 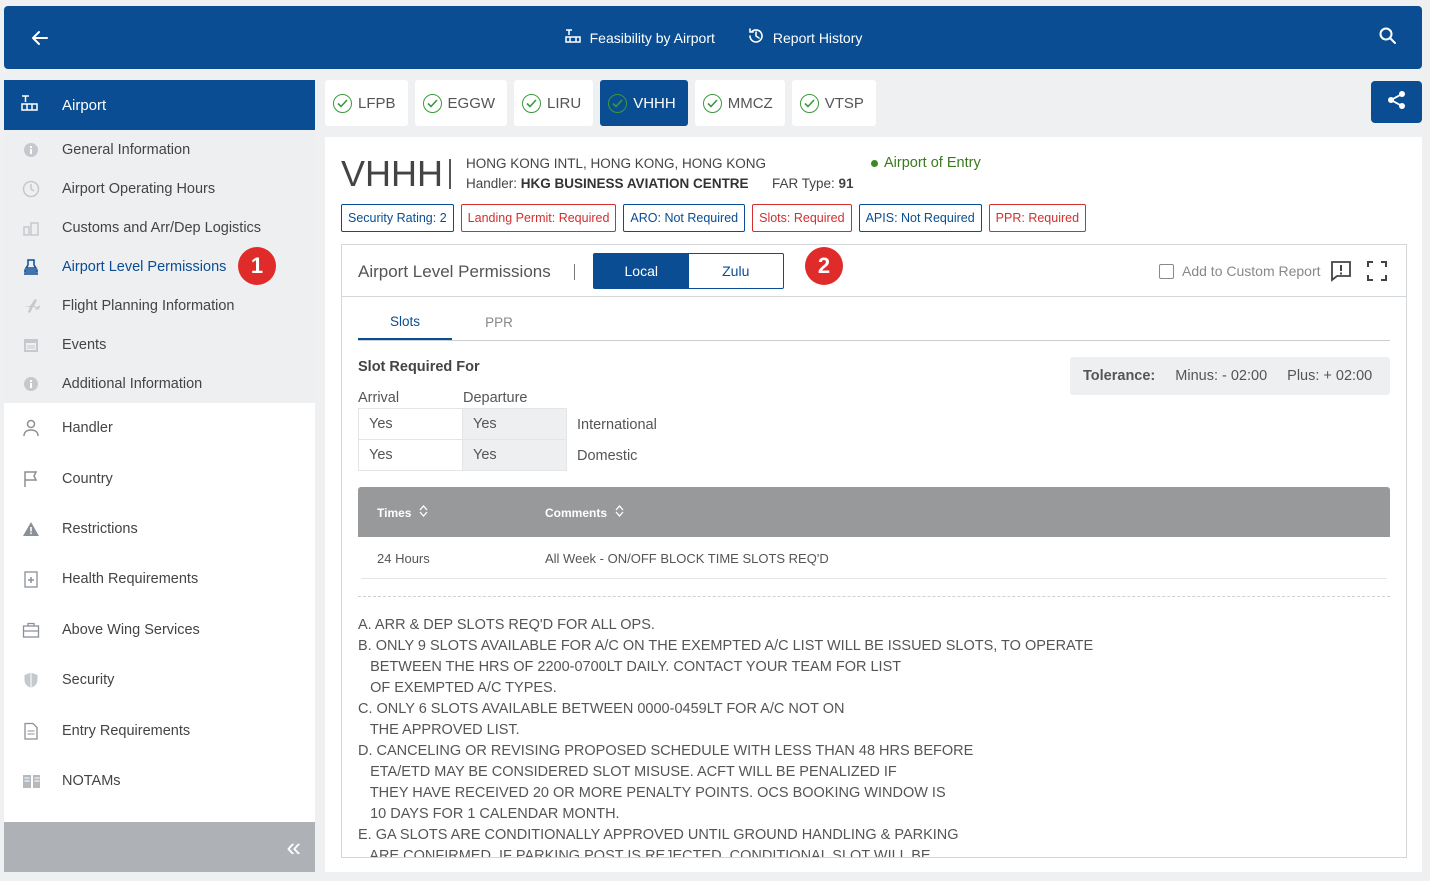 I want to click on row-label: International, so click(x=617, y=424).